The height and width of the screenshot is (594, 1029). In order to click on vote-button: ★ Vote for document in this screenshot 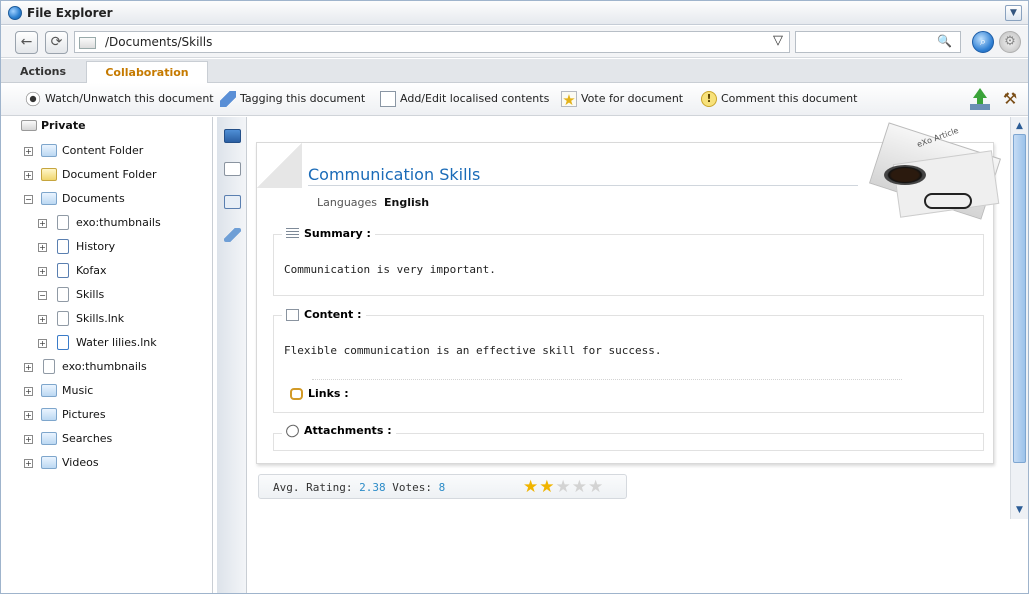, I will do `click(622, 100)`.